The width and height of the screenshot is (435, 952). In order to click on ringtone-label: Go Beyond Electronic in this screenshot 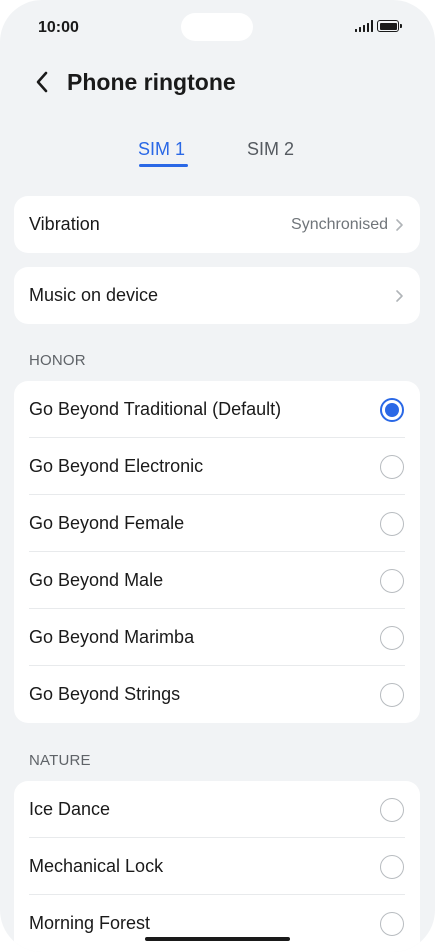, I will do `click(116, 466)`.